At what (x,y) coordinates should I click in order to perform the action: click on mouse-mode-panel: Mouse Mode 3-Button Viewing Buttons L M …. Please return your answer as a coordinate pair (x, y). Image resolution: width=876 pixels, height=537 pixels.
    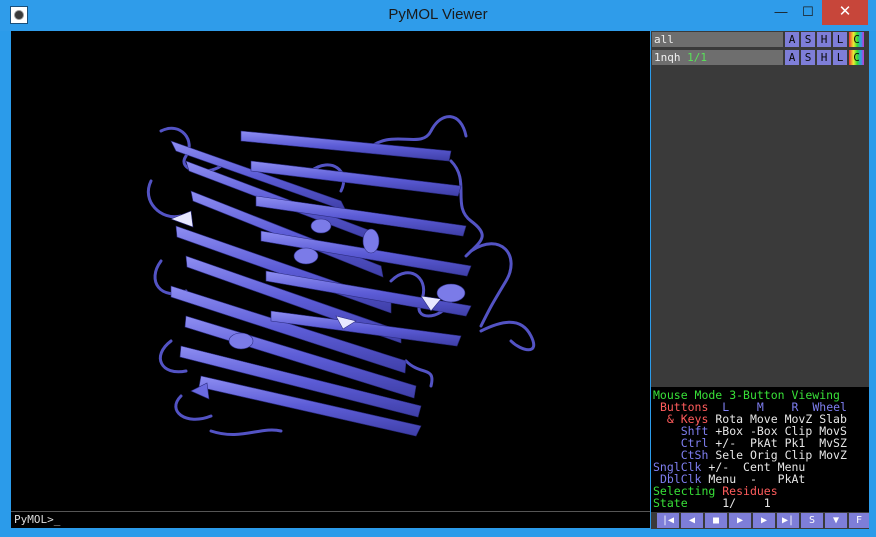
    Looking at the image, I should click on (760, 449).